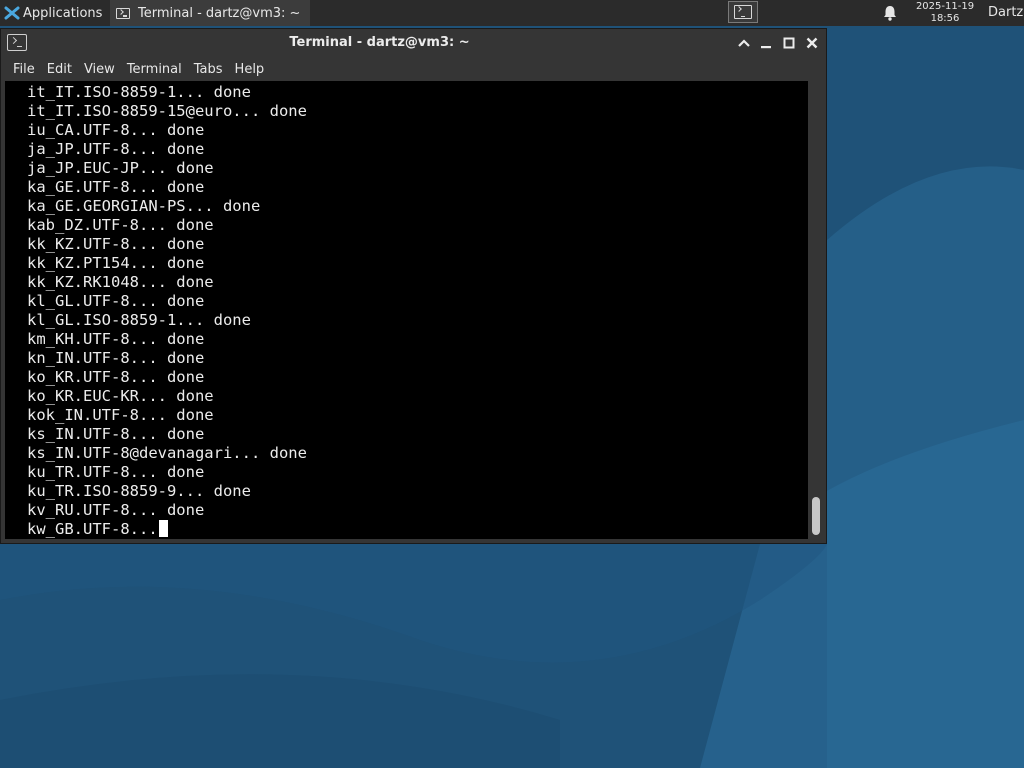 The width and height of the screenshot is (1024, 768). I want to click on chevron-up-icon, so click(744, 43).